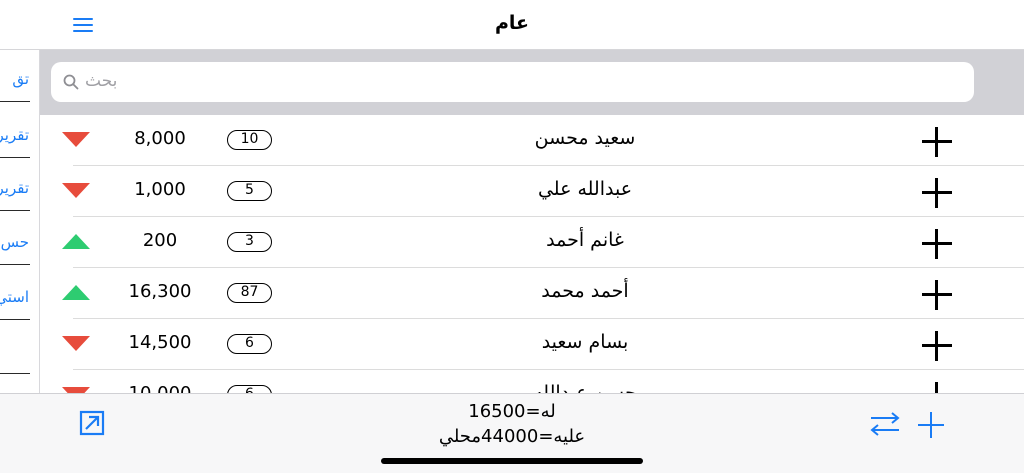 The width and height of the screenshot is (1024, 473). I want to click on page-title: عام, so click(512, 23).